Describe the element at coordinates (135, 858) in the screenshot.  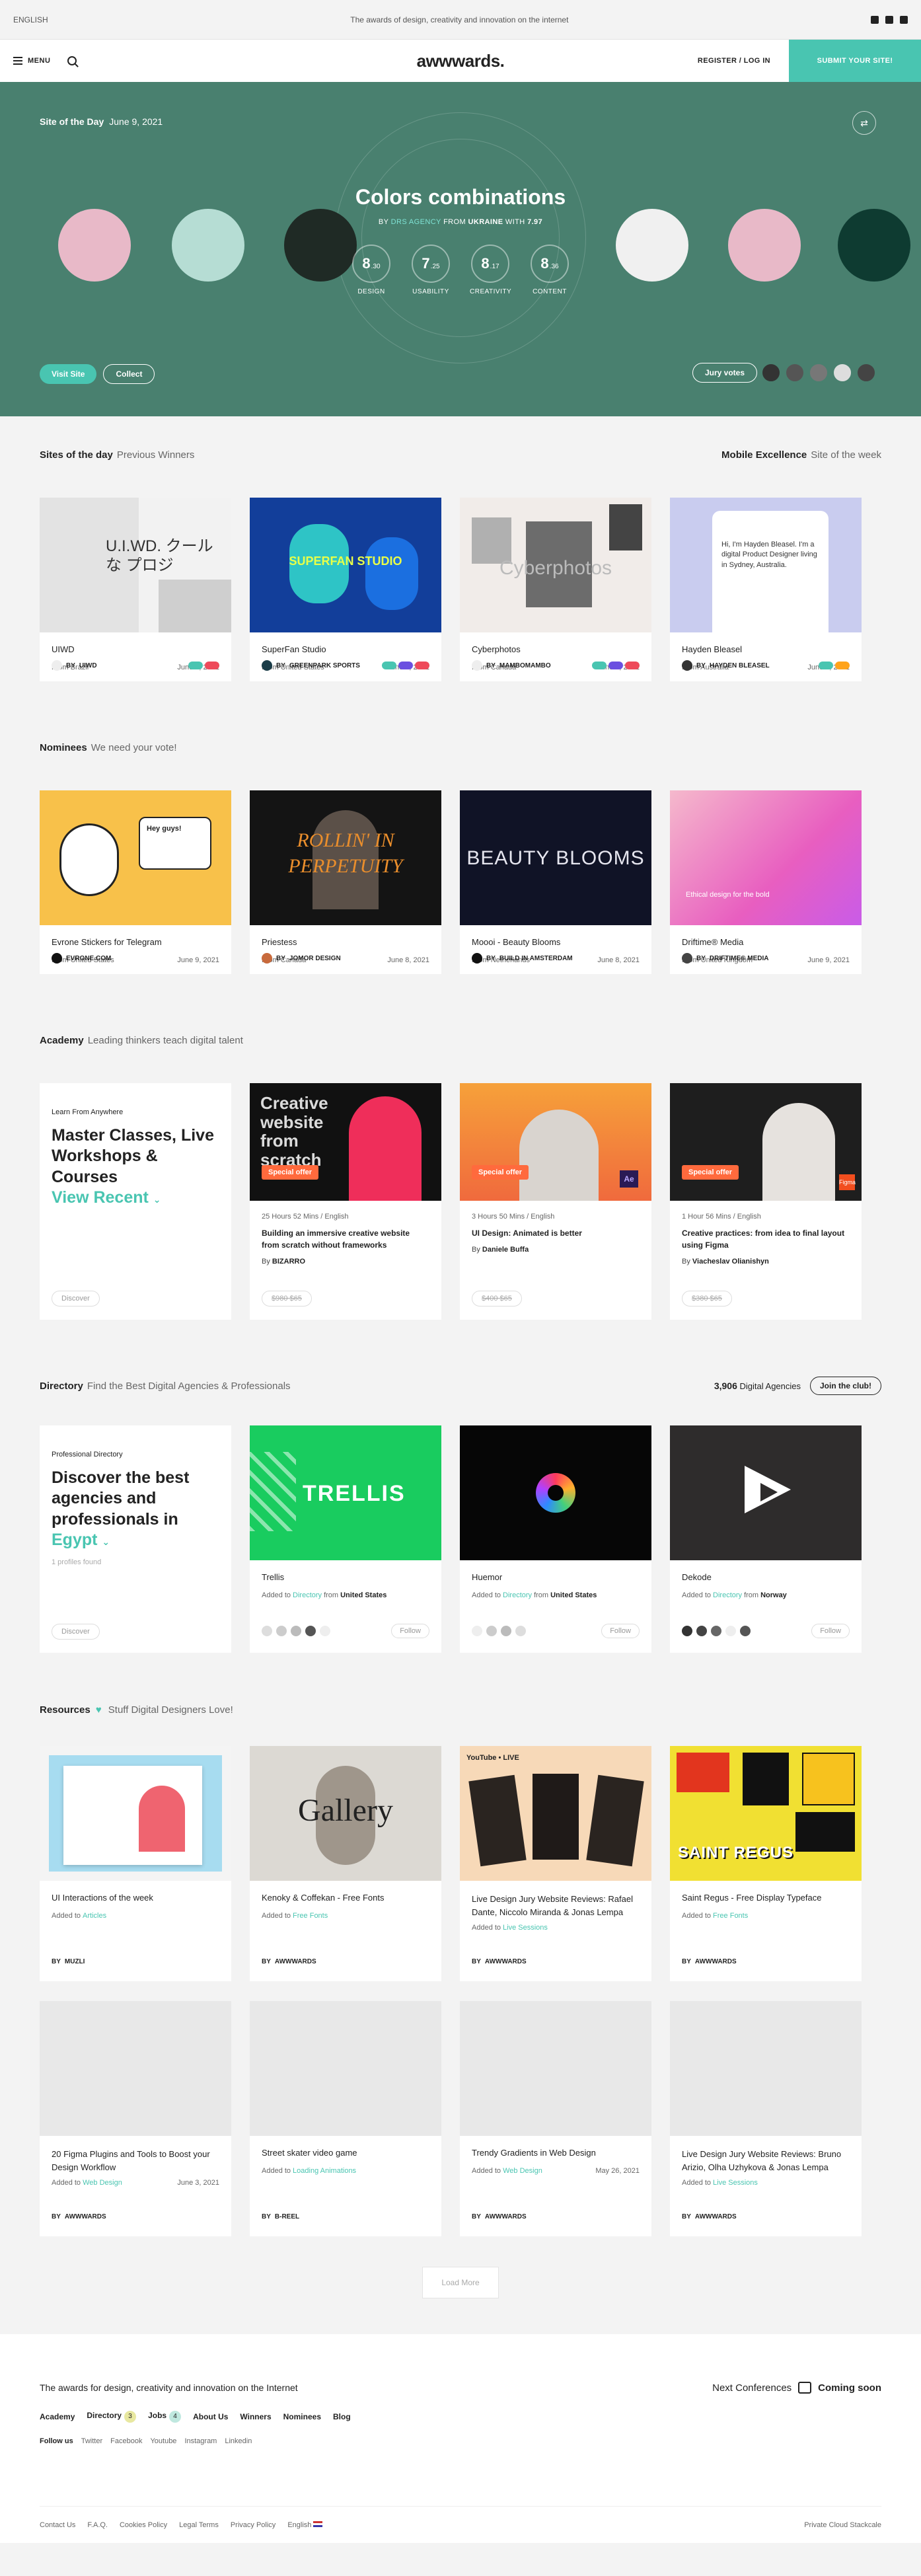
I see `site-thumbnail: Hey guys!` at that location.